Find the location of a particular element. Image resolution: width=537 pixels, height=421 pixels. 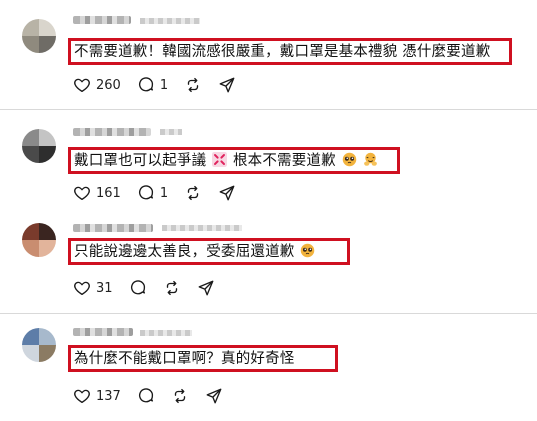

highlight-box: 戴口罩也可以起爭議 根本不需要道歉 is located at coordinates (234, 160).